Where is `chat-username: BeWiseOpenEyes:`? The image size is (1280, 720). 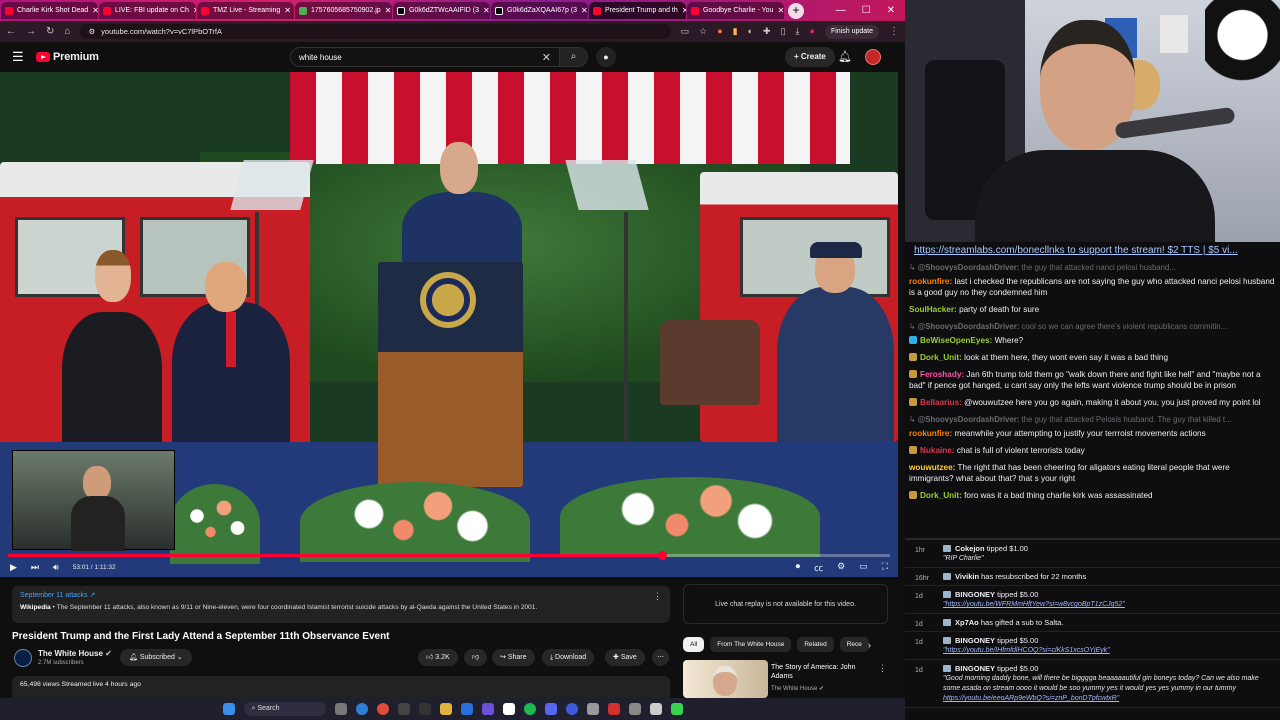
chat-username: BeWiseOpenEyes: is located at coordinates (956, 340).